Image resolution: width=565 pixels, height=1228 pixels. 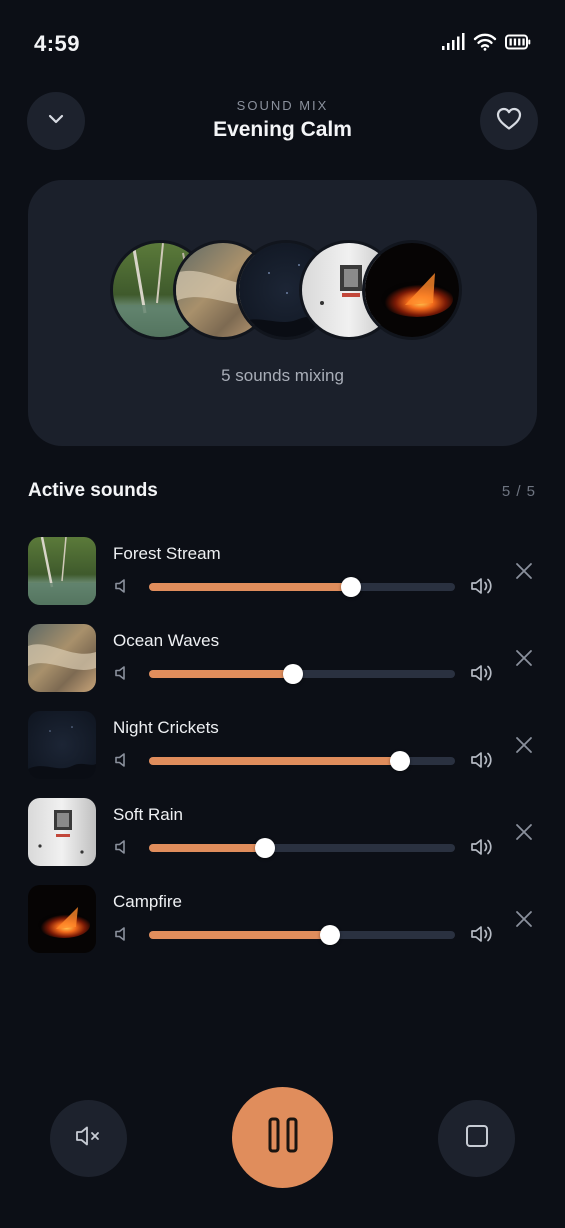 I want to click on campfire-thumbnail, so click(x=62, y=919).